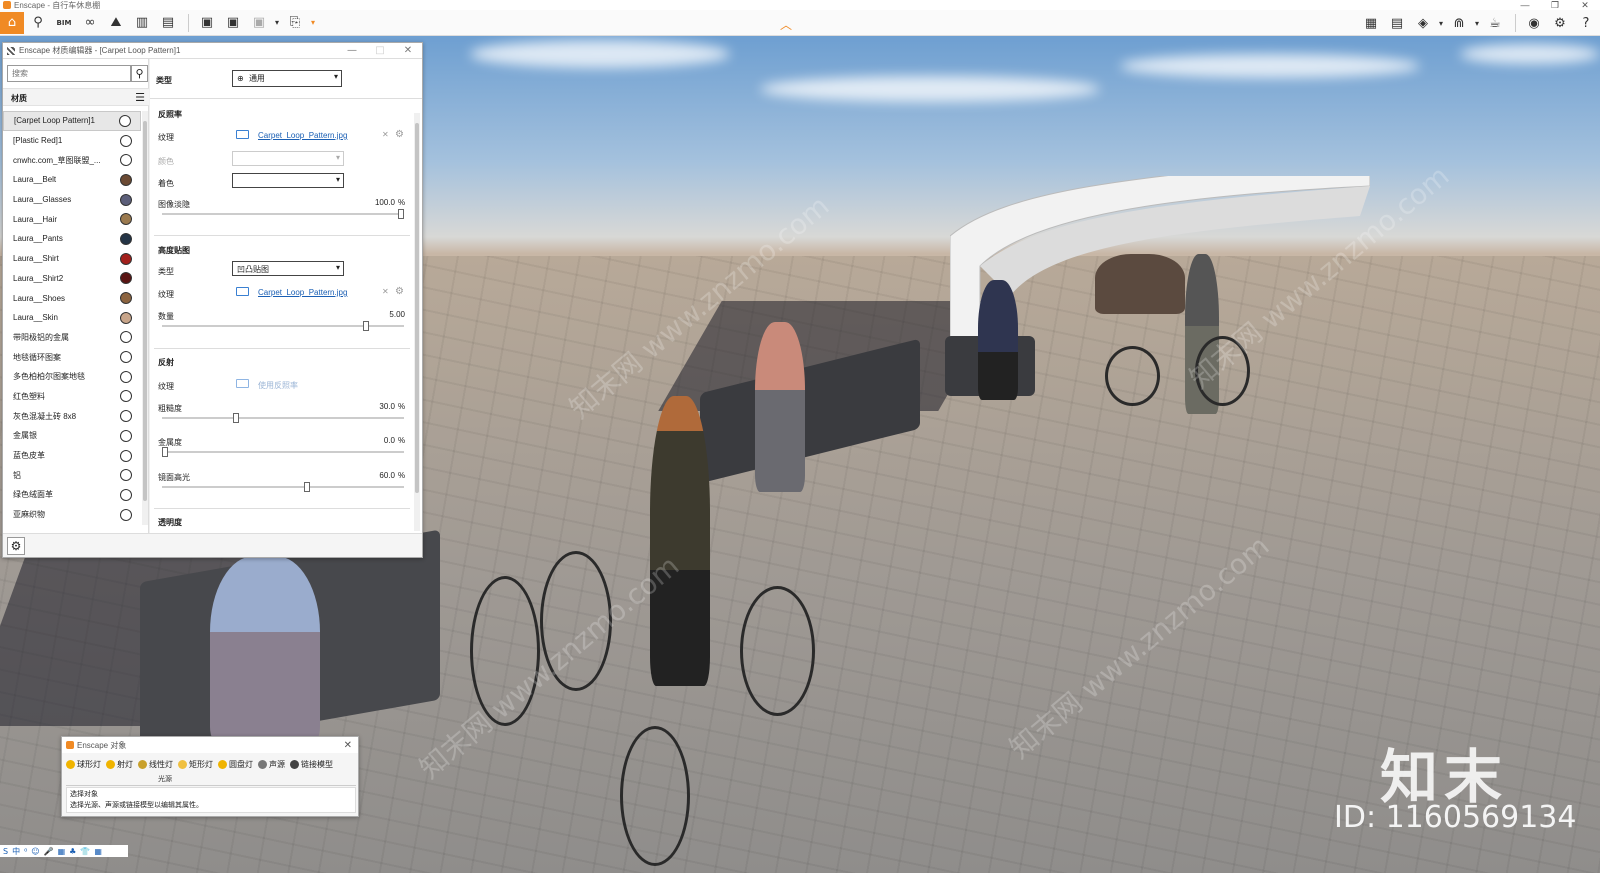  I want to click on speaker-button: 声源, so click(271, 764).